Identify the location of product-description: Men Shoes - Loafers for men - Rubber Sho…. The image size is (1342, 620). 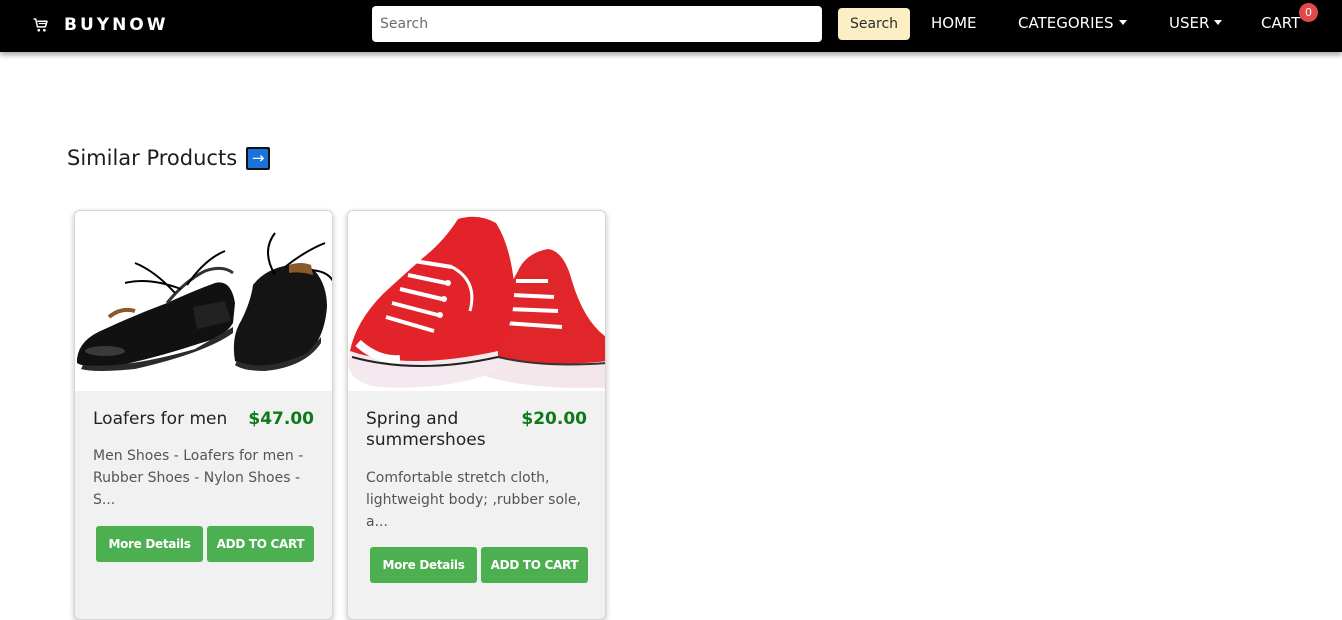
(198, 478).